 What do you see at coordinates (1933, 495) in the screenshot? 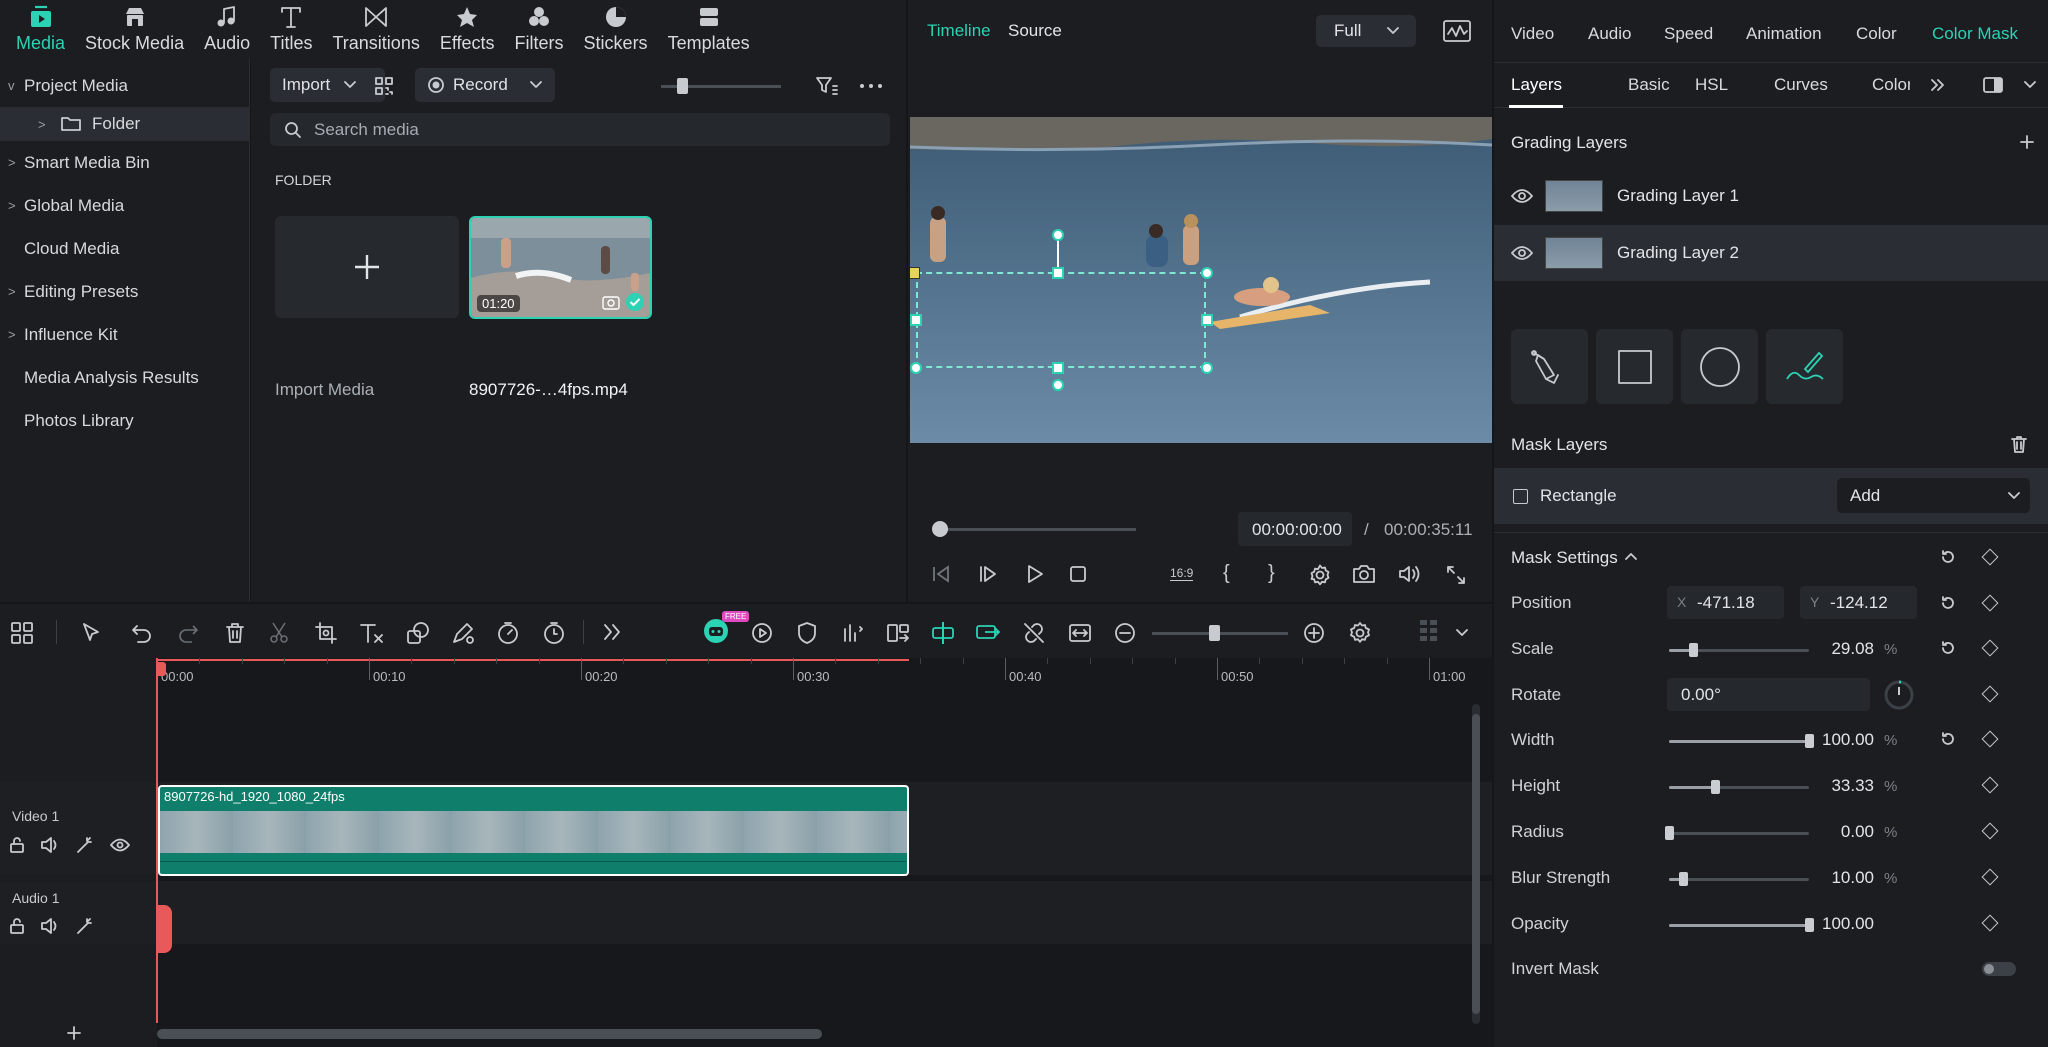
I see `mask-mode-dropdown: Add` at bounding box center [1933, 495].